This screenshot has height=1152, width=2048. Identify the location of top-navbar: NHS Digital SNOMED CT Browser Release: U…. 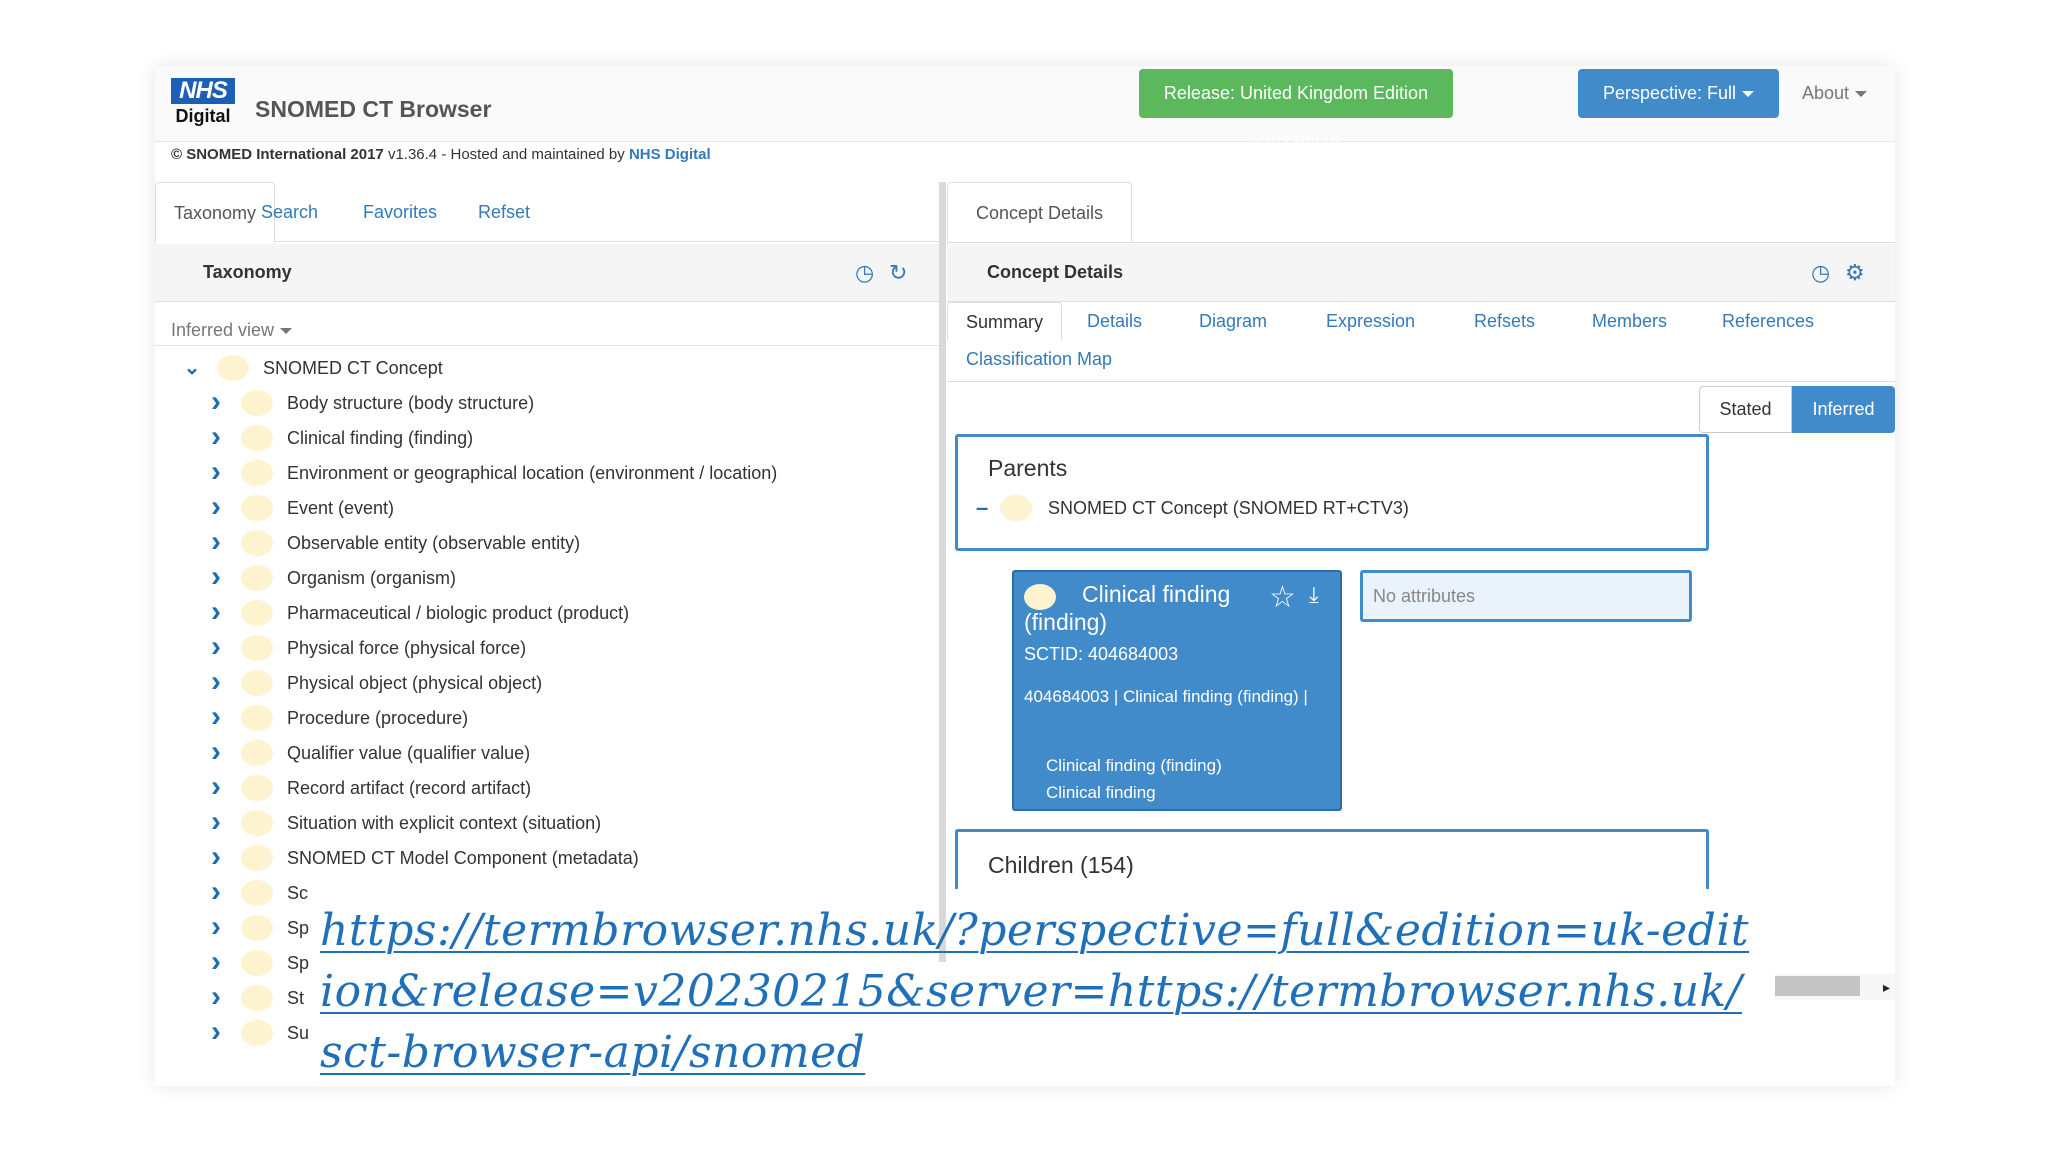
(1025, 109).